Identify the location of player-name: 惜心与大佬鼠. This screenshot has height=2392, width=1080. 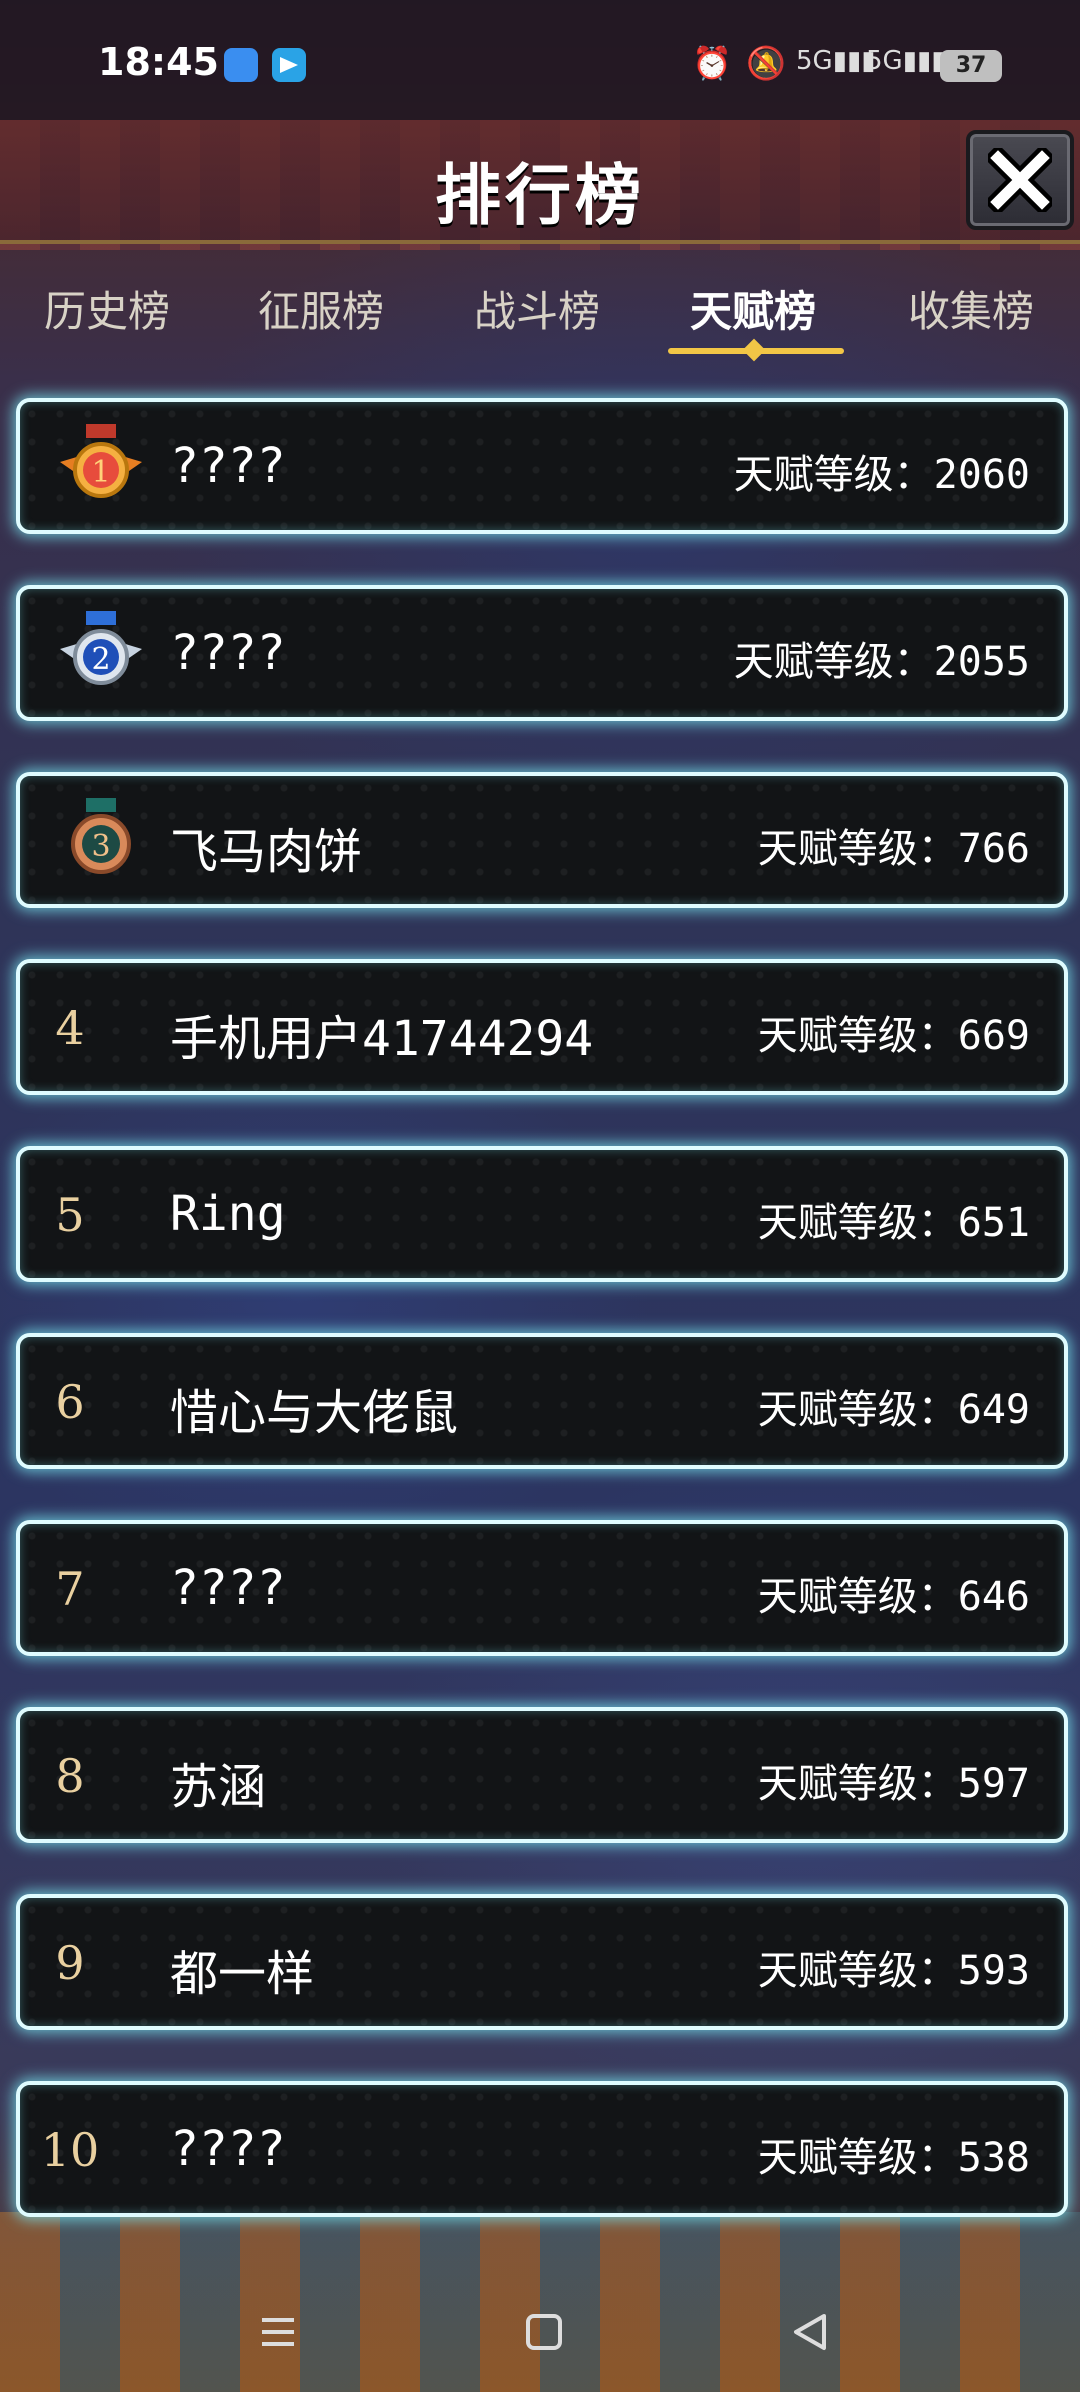
(314, 1413).